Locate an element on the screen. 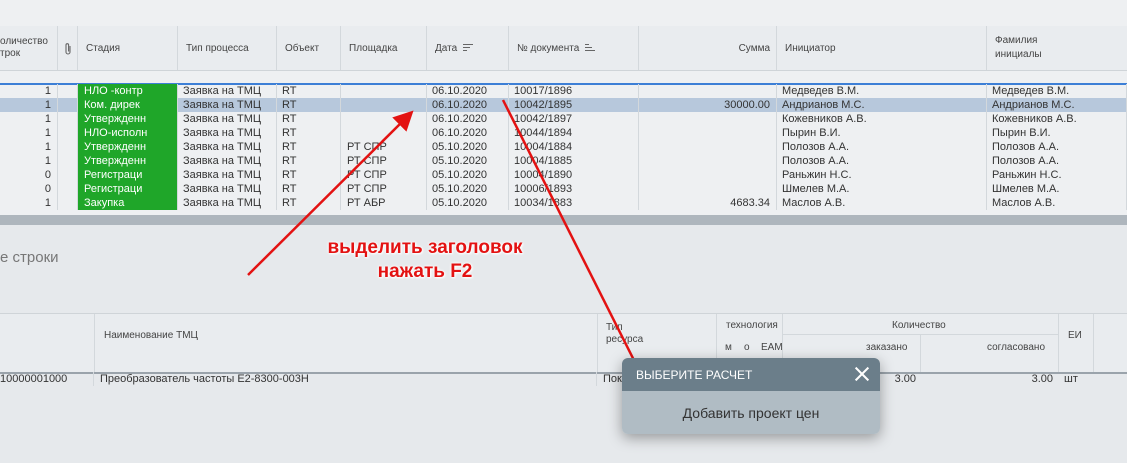  close-icon is located at coordinates (862, 374).